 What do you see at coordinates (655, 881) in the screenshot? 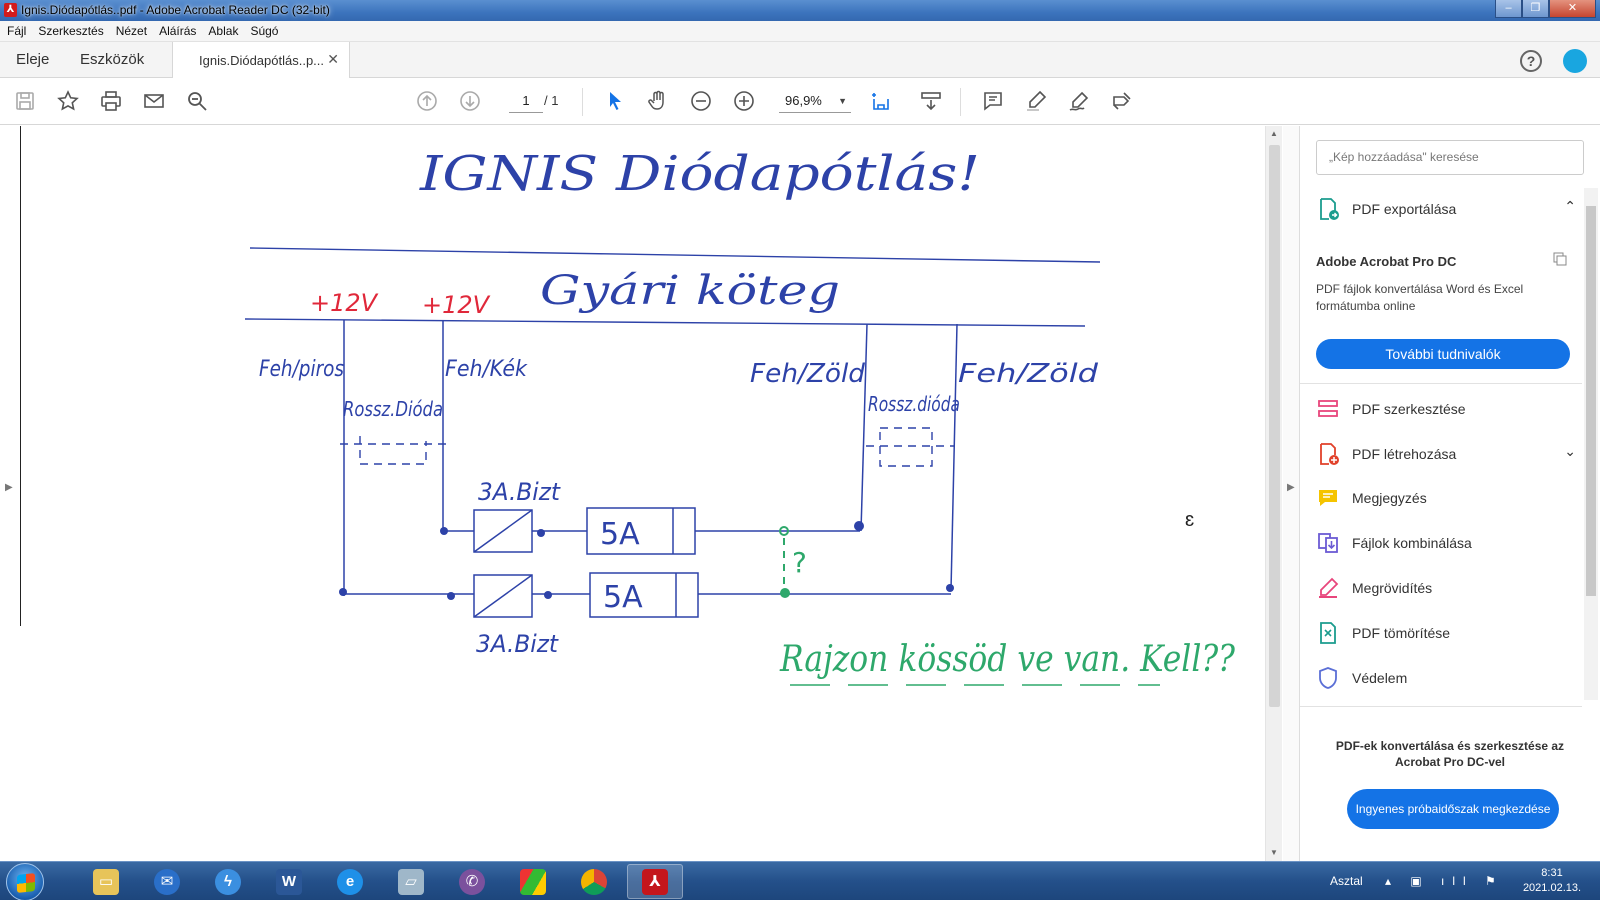
I see `taskbar-acrobat: ⅄` at bounding box center [655, 881].